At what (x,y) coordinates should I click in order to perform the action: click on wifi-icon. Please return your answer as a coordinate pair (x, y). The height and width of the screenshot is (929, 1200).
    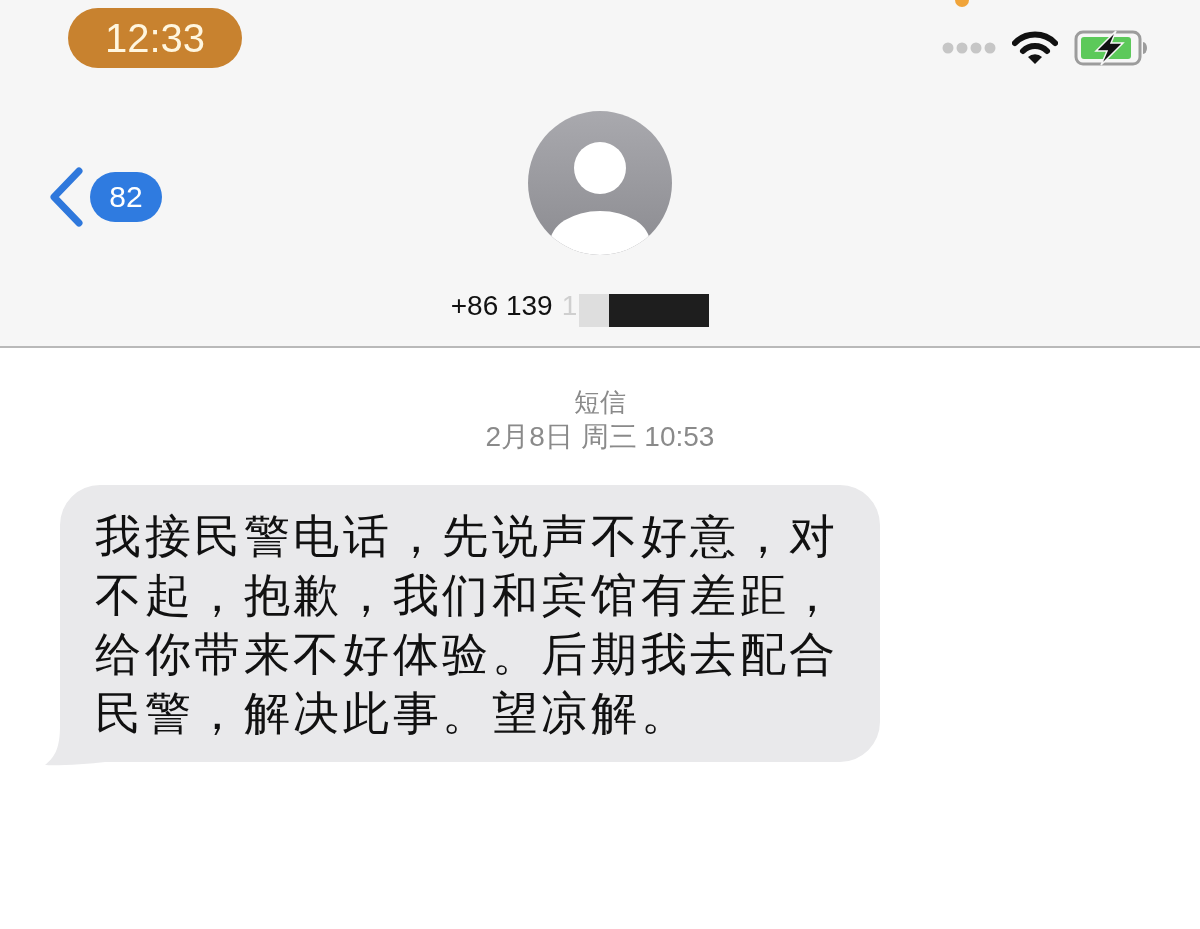
    Looking at the image, I should click on (1035, 48).